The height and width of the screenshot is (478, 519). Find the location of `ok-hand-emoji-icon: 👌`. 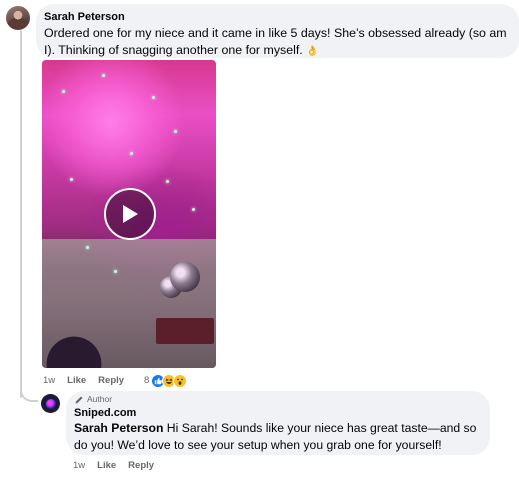

ok-hand-emoji-icon: 👌 is located at coordinates (312, 51).